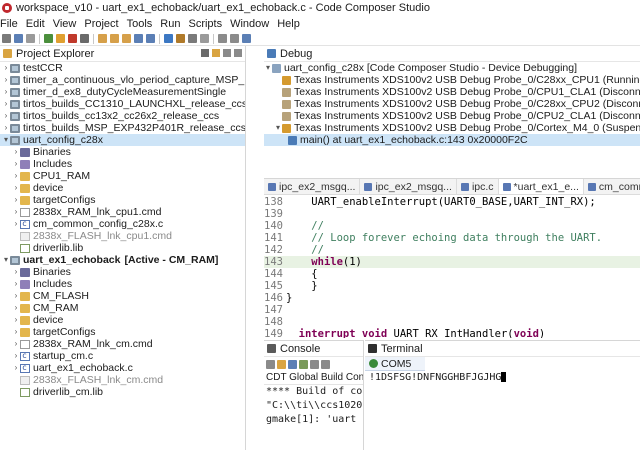 The width and height of the screenshot is (640, 450). I want to click on suspend-icon, so click(60, 38).